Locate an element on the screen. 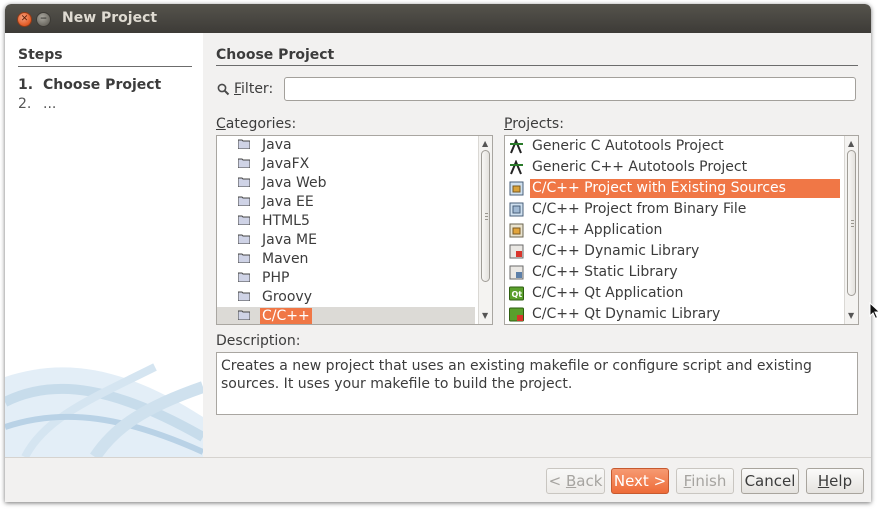 Image resolution: width=882 pixels, height=511 pixels. next-button: Next > is located at coordinates (640, 481).